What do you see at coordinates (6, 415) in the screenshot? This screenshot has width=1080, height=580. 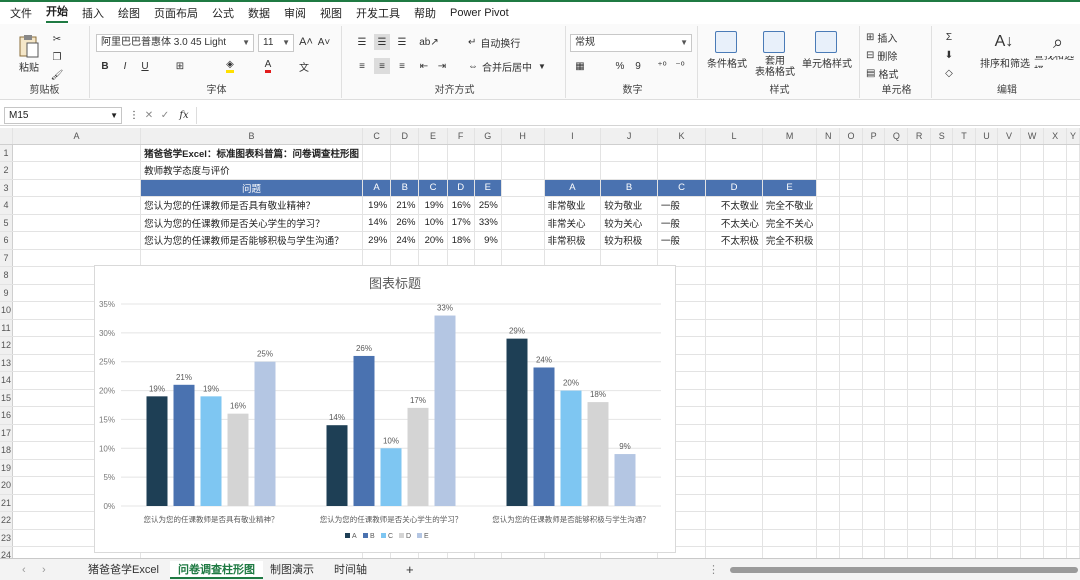 I see `row-header: 16` at bounding box center [6, 415].